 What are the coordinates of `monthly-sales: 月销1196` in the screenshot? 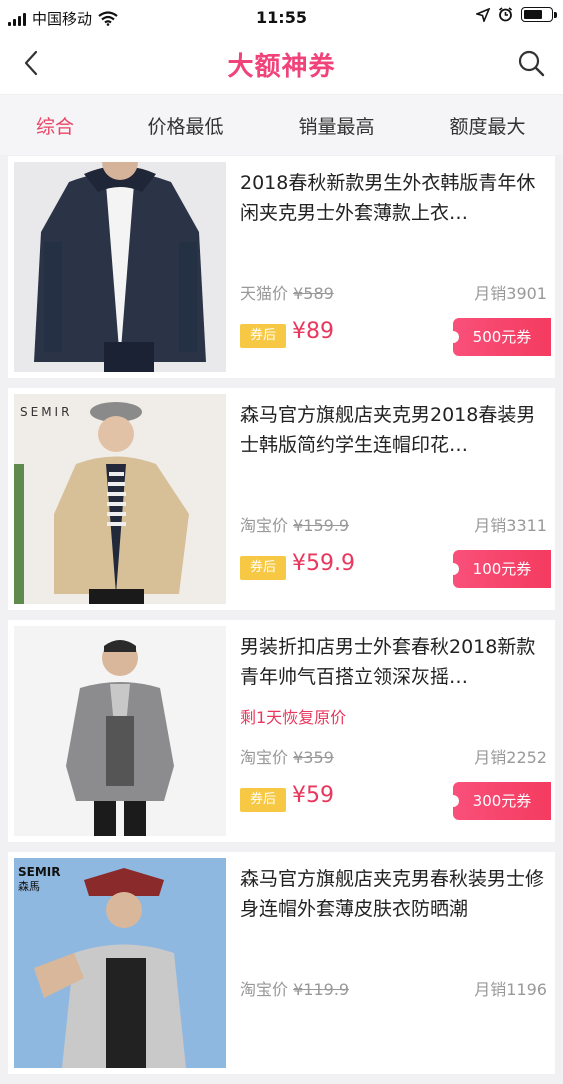 It's located at (510, 989).